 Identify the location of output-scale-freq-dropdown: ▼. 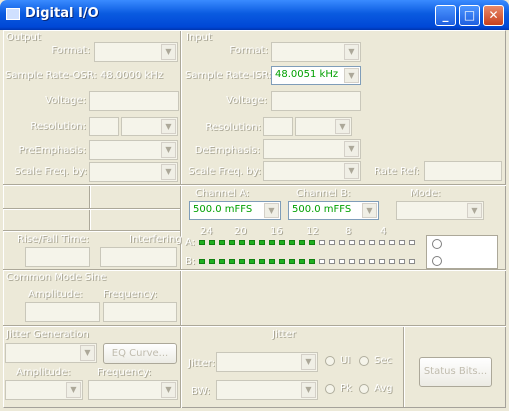
(133, 172).